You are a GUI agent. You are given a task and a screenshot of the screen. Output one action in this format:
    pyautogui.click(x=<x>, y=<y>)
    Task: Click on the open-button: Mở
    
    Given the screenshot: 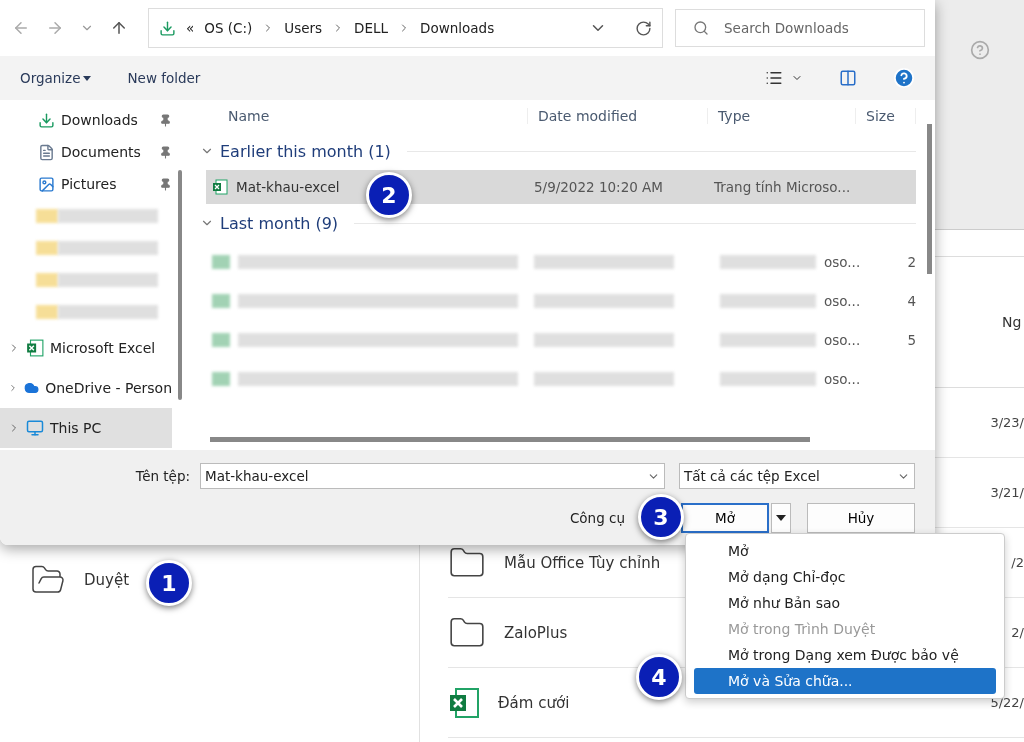 What is the action you would take?
    pyautogui.click(x=725, y=518)
    